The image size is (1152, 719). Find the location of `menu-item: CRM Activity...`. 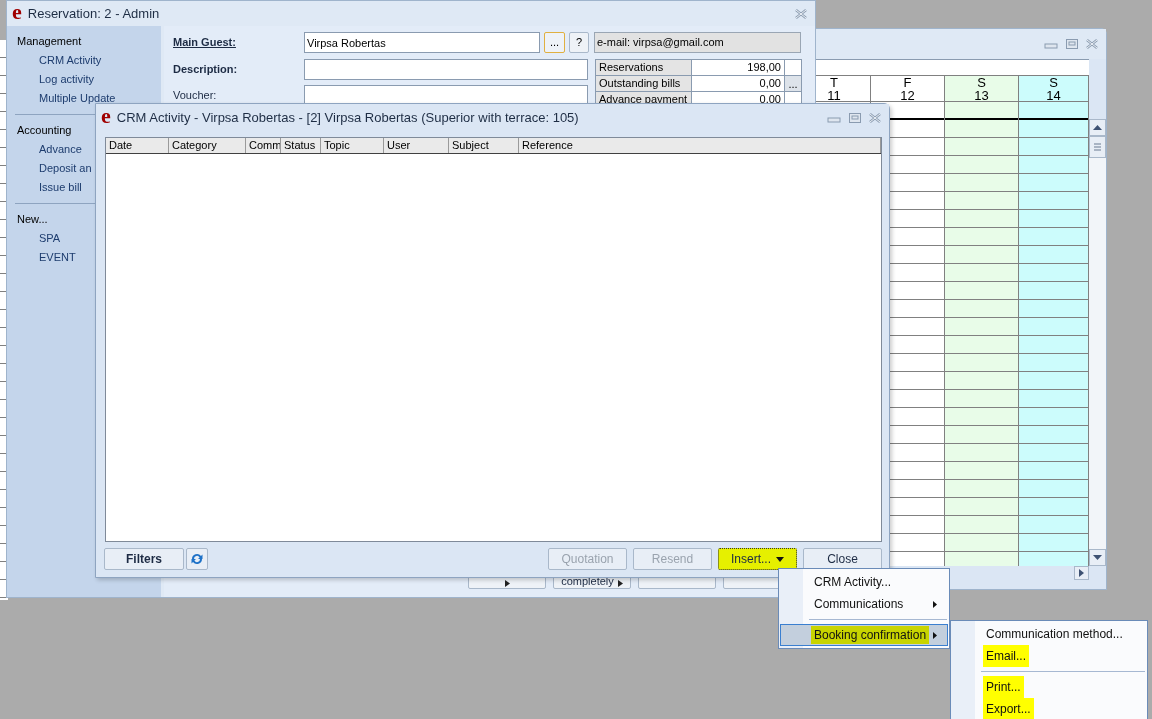

menu-item: CRM Activity... is located at coordinates (864, 582).